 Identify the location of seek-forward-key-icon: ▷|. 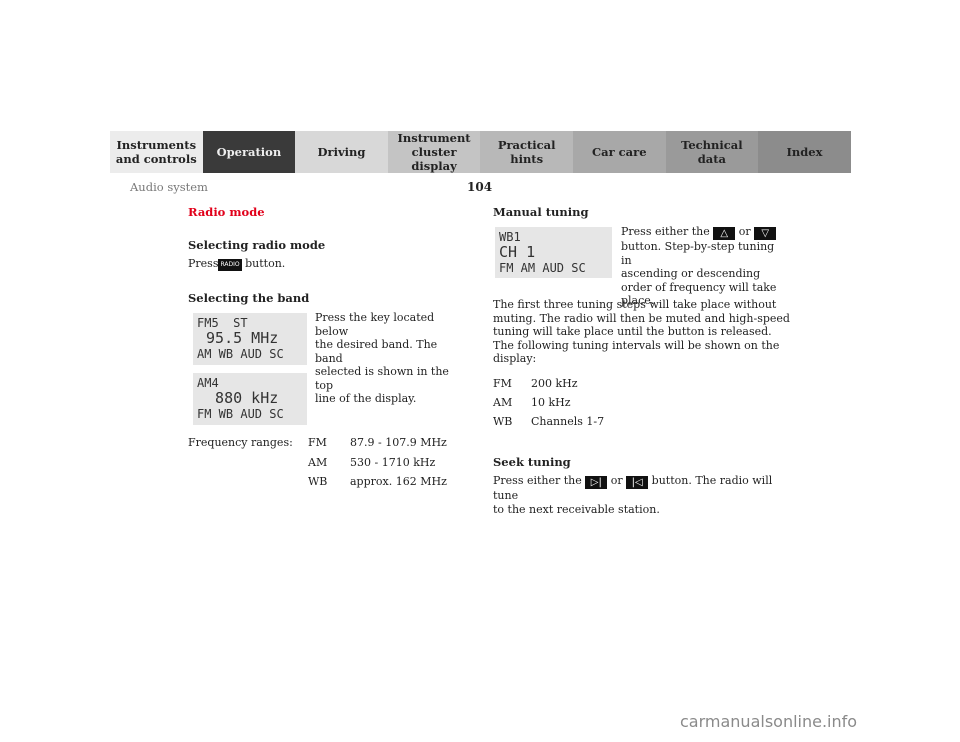
(596, 482).